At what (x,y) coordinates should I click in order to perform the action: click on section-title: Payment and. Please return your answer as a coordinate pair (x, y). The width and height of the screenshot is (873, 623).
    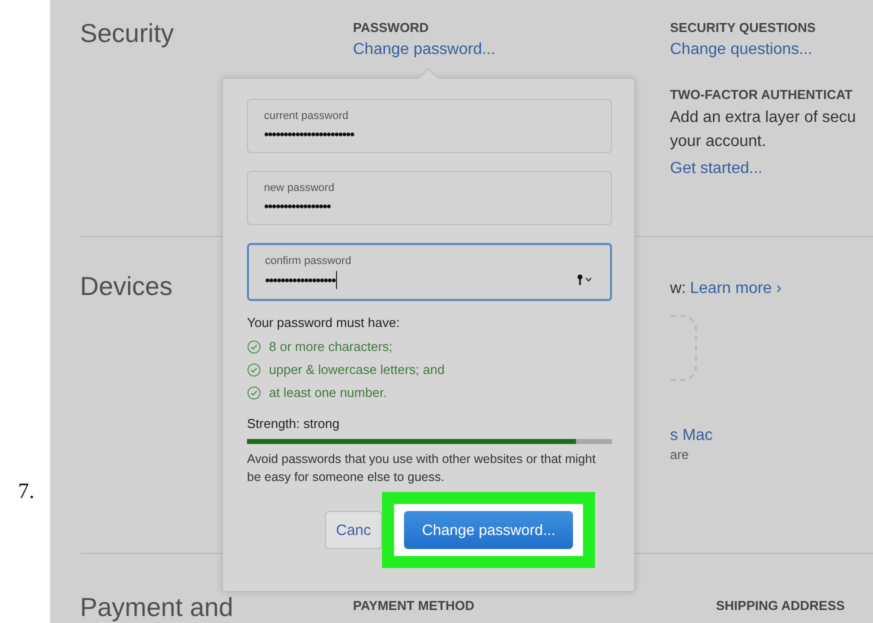
    Looking at the image, I should click on (157, 607).